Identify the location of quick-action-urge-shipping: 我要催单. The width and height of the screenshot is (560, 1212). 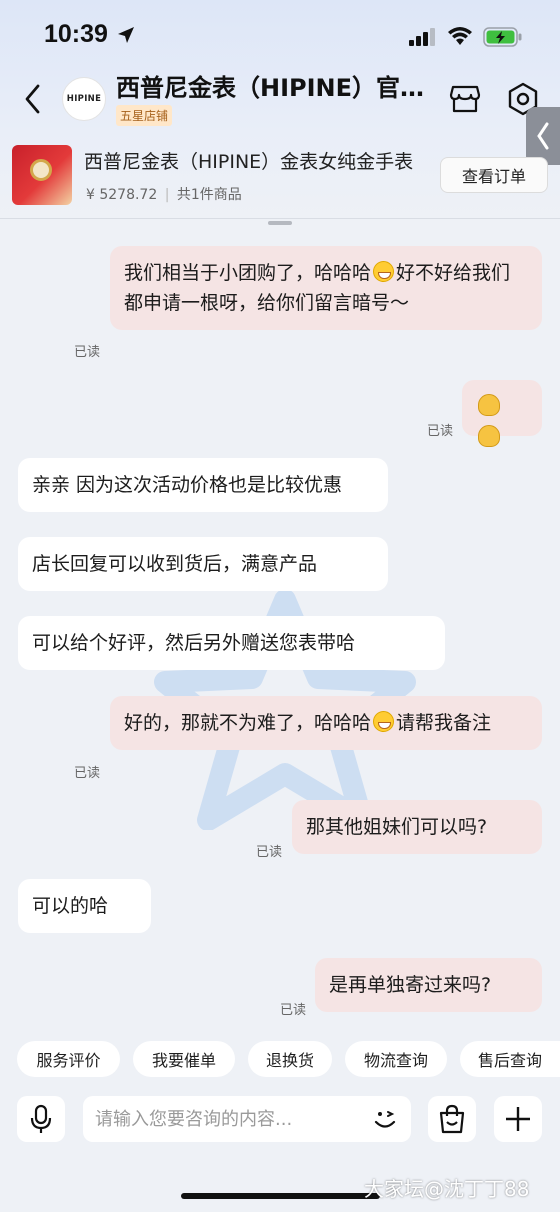
(184, 1059).